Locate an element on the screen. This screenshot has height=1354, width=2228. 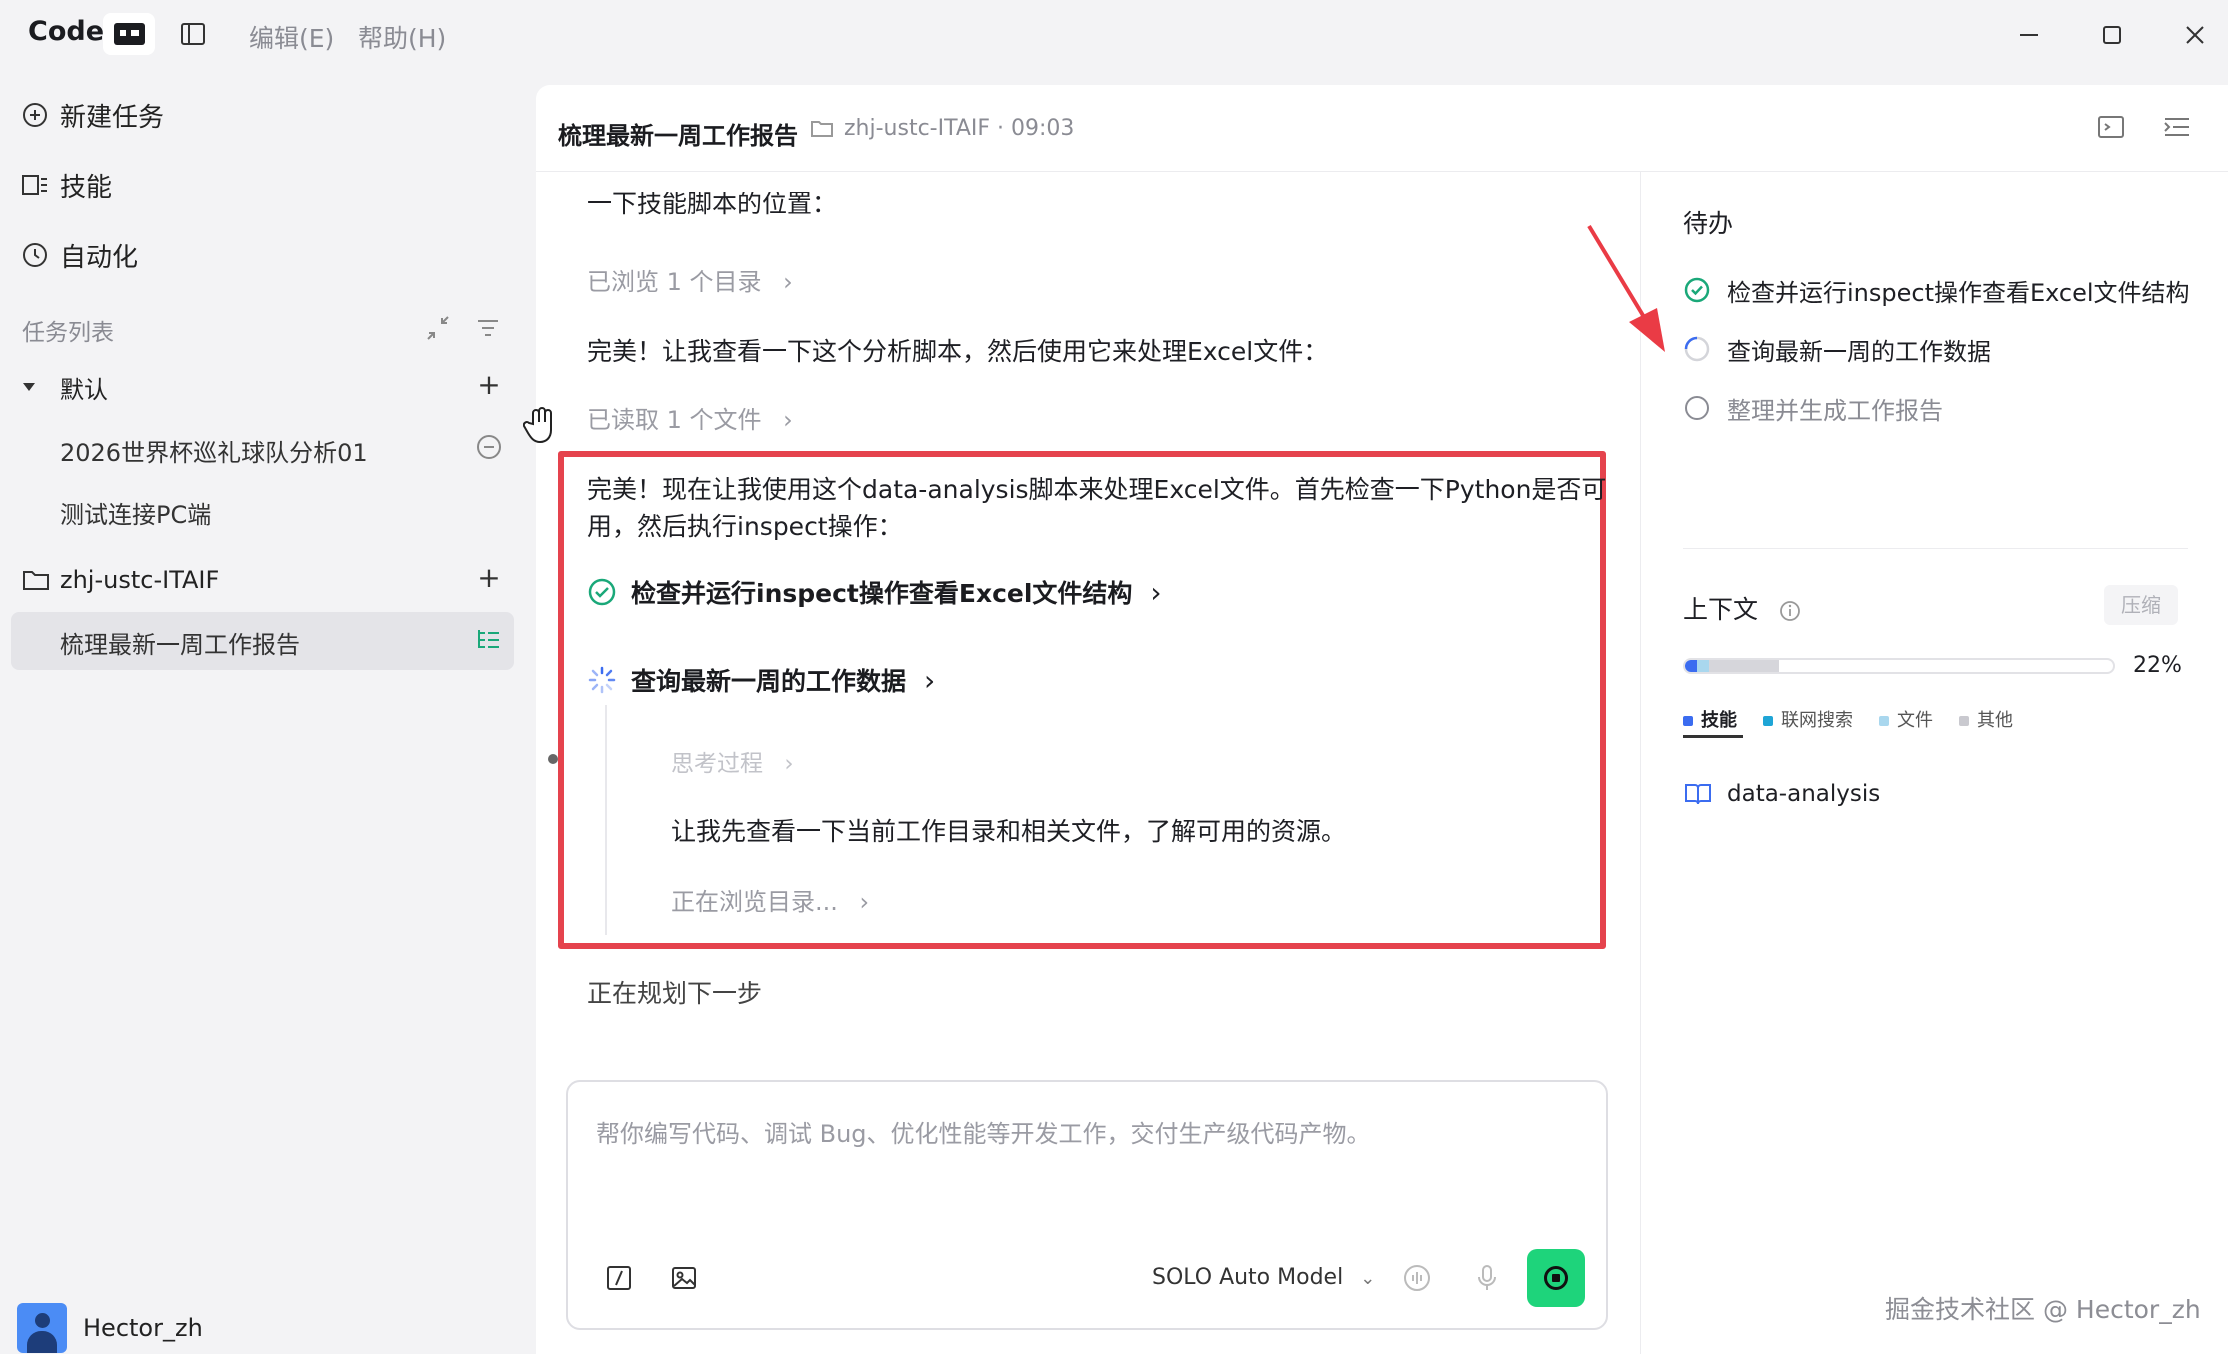
skills-icon is located at coordinates (35, 185).